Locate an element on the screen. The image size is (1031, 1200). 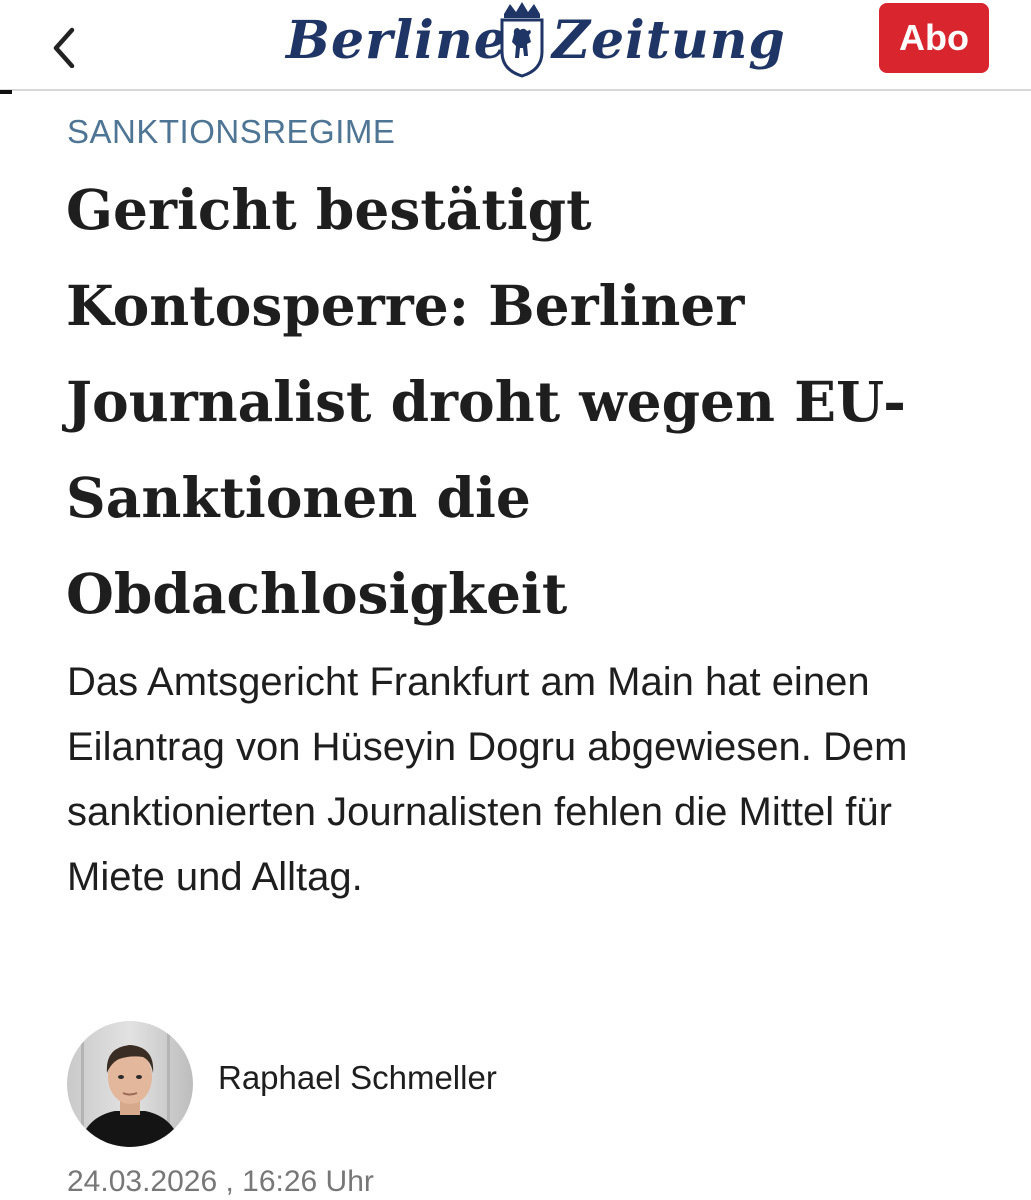
article-kicker: SANKTIONSREGIME is located at coordinates (231, 132).